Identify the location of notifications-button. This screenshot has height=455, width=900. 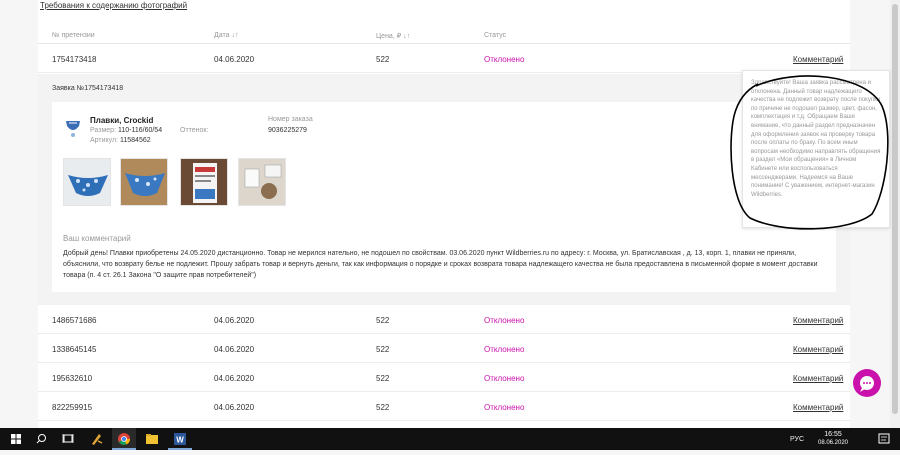
(884, 439).